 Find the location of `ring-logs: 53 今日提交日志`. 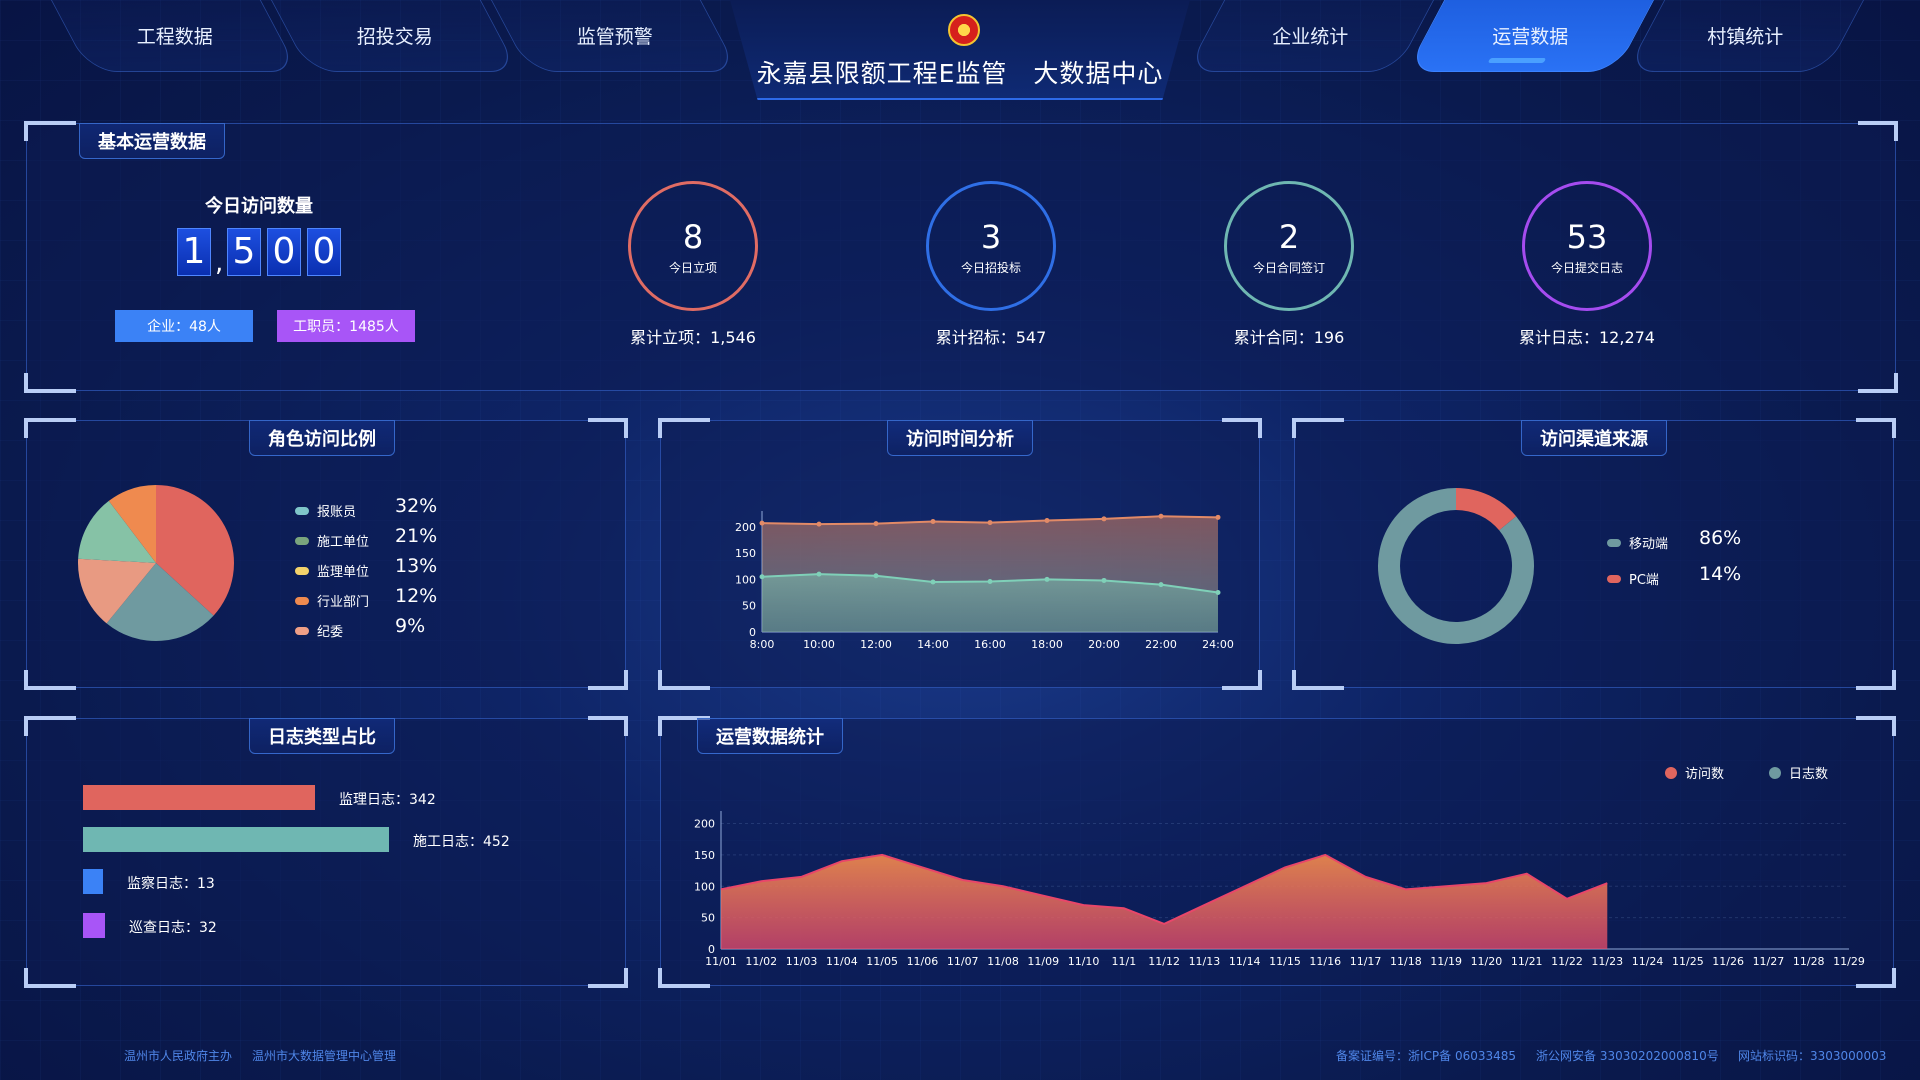

ring-logs: 53 今日提交日志 is located at coordinates (1587, 246).